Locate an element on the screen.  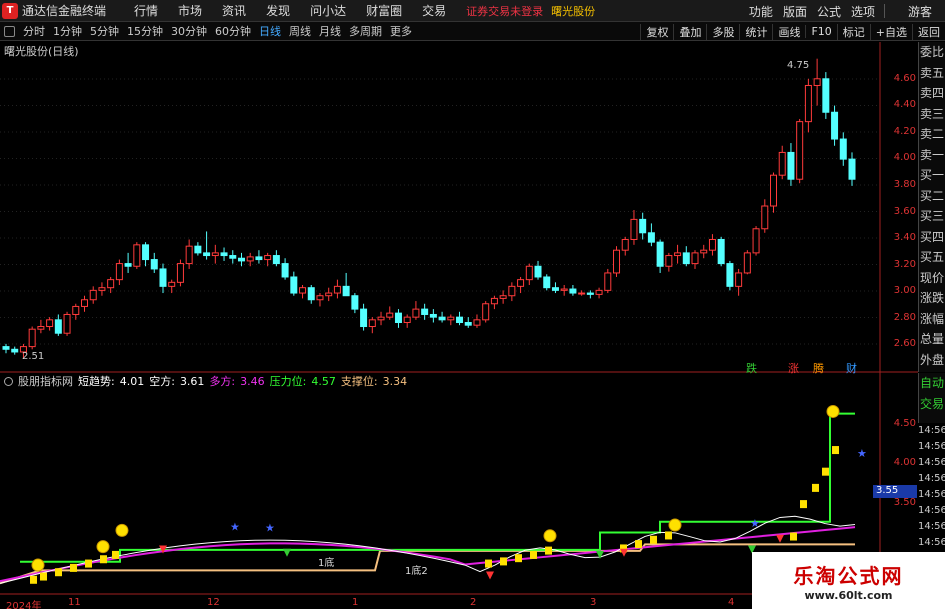
quote-item: 涨幅 is located at coordinates (932, 319).